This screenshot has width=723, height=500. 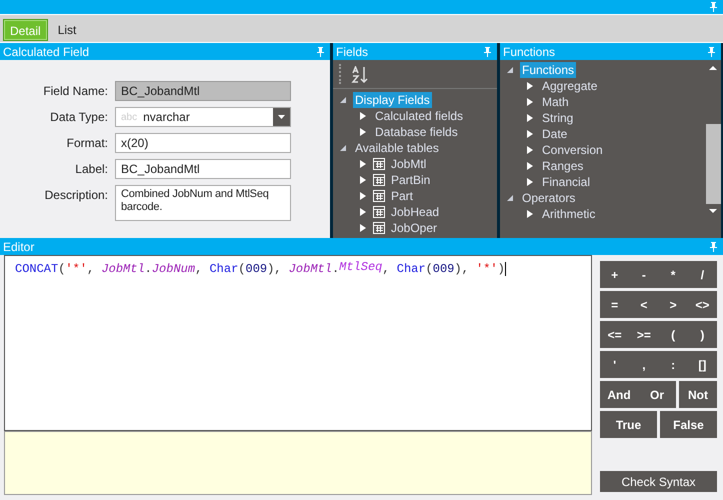 I want to click on tree-item: String, so click(x=558, y=118).